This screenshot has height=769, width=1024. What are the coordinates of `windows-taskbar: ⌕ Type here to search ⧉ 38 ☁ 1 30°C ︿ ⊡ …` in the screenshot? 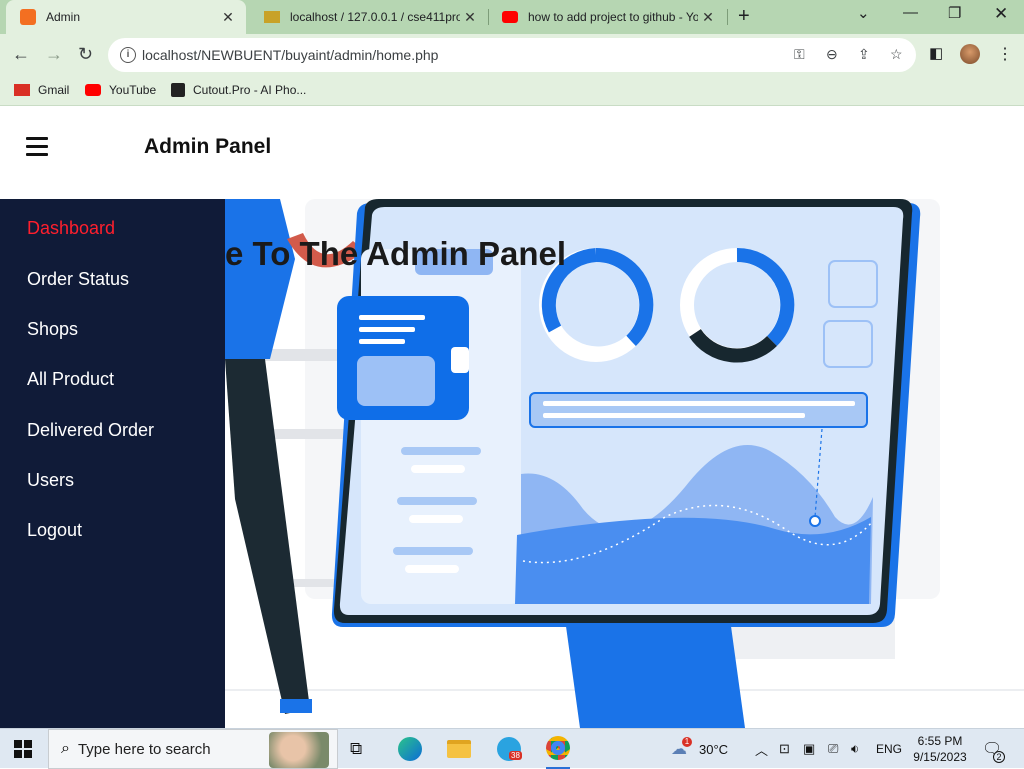 It's located at (512, 748).